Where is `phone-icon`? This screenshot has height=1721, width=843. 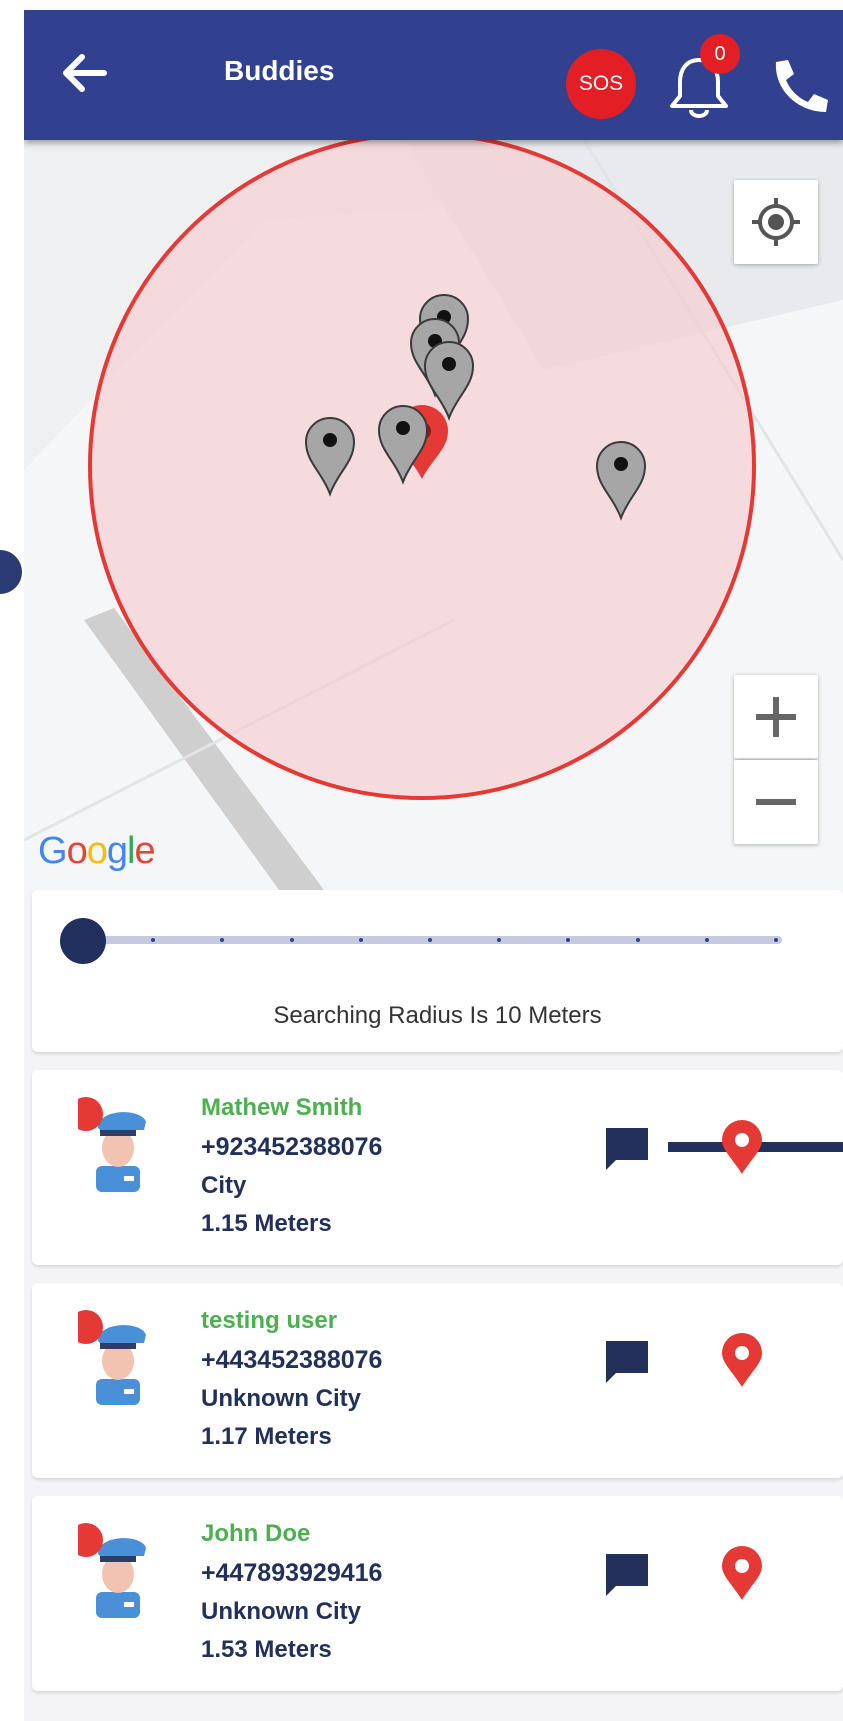 phone-icon is located at coordinates (801, 86).